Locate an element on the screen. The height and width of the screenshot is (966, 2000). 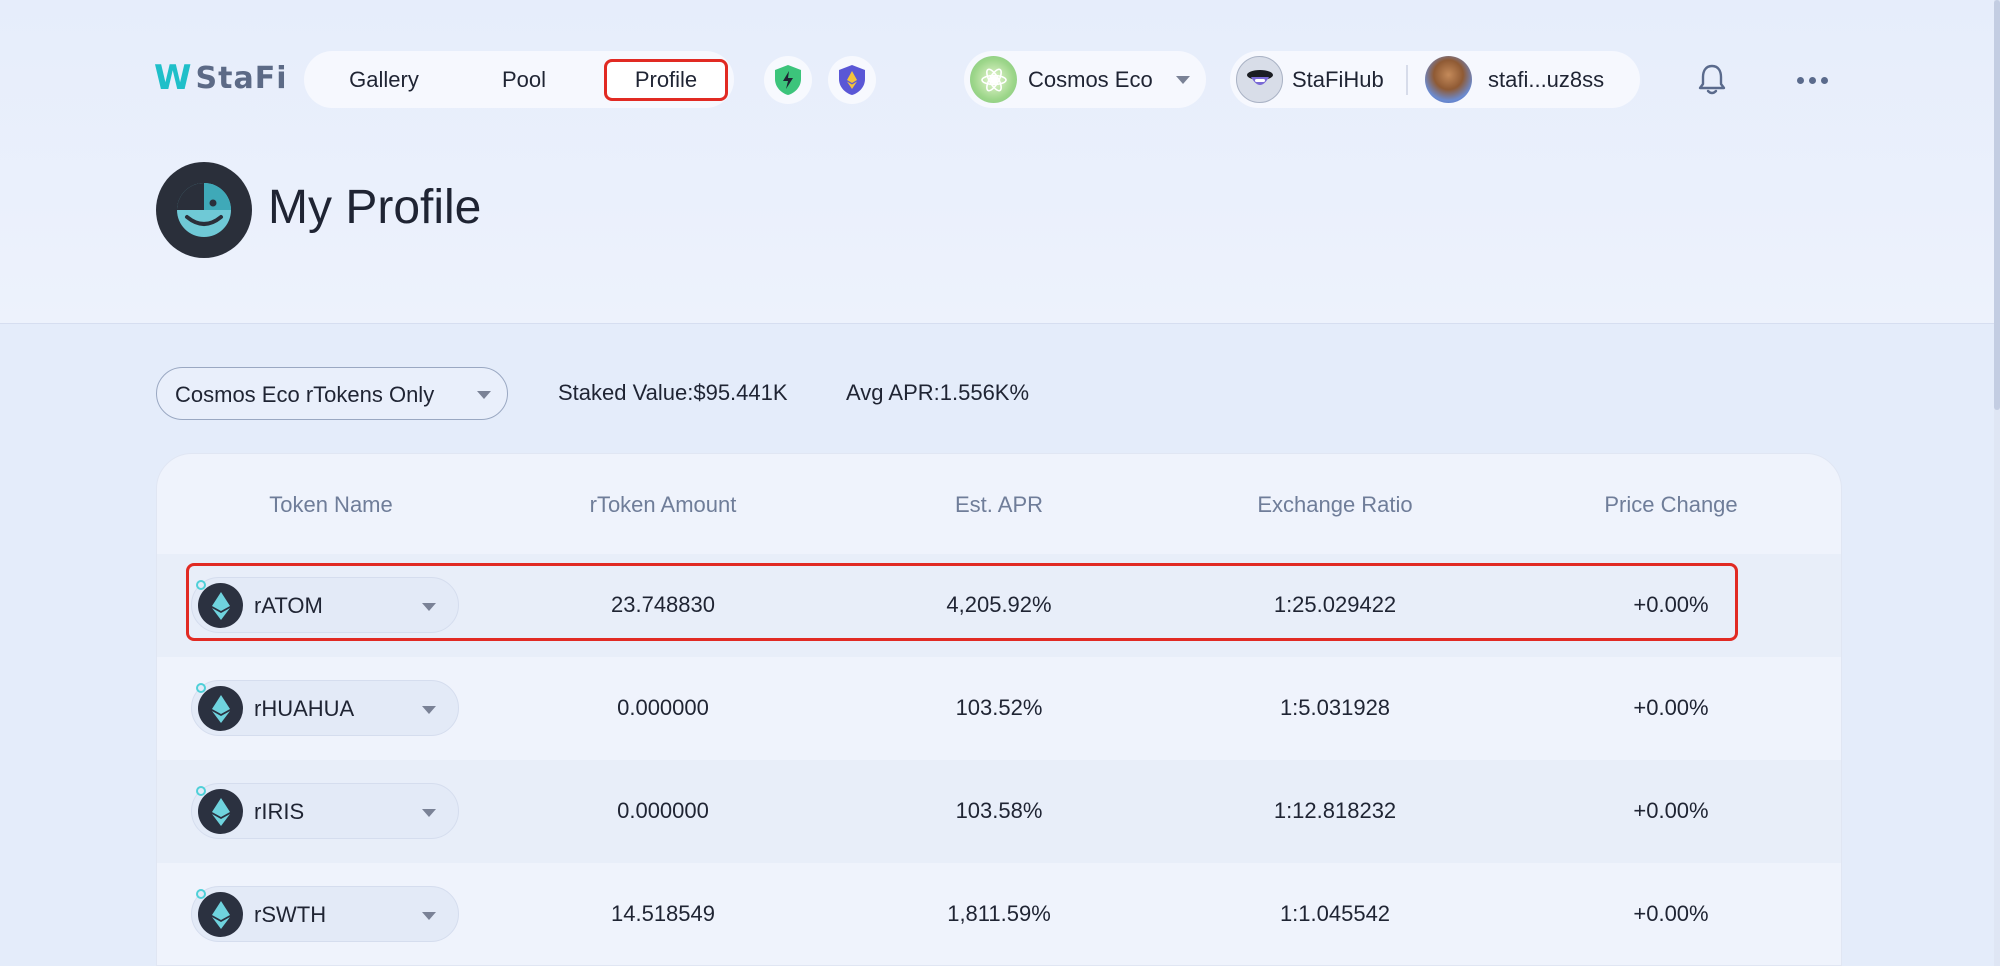
shield-bolt-icon is located at coordinates (788, 80).